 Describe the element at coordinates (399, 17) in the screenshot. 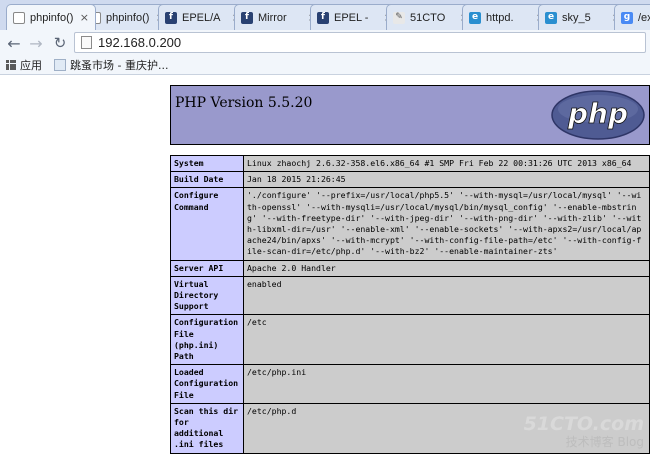

I see `tool-icon: ✎` at that location.